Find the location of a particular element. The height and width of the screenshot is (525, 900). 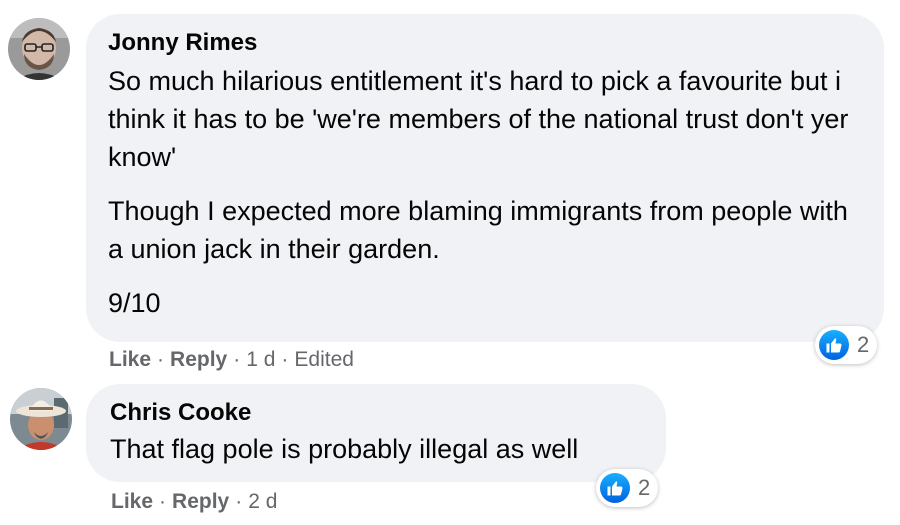

comment-text: 9/10 is located at coordinates (134, 303).